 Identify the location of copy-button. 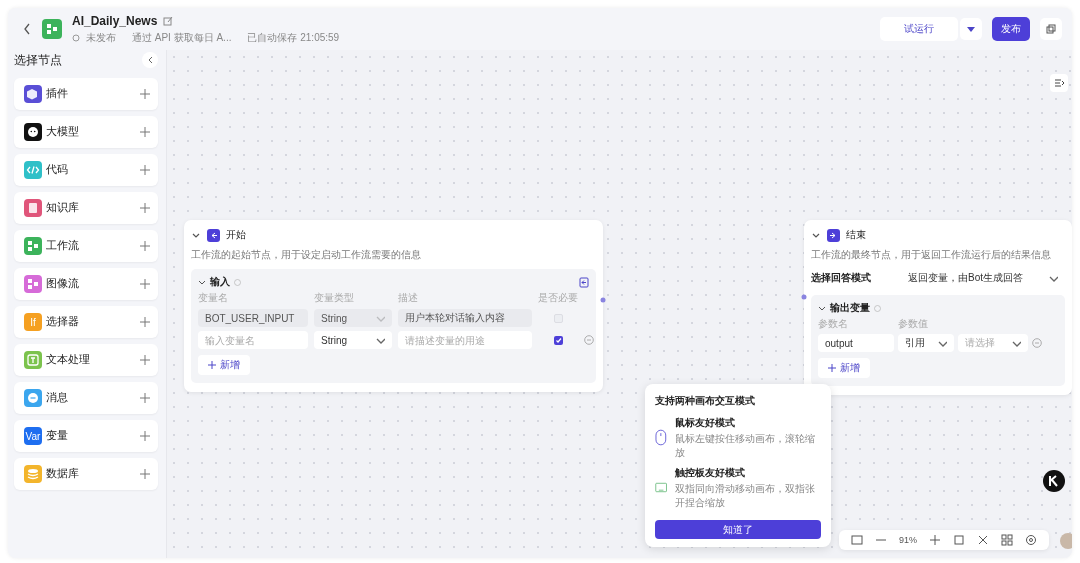
(1051, 29).